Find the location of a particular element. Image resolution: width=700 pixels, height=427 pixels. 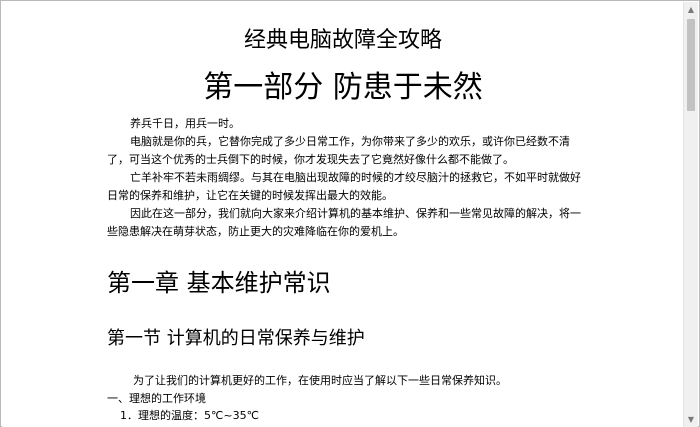

scroll-up-arrow-icon: ▲ is located at coordinates (691, 9).